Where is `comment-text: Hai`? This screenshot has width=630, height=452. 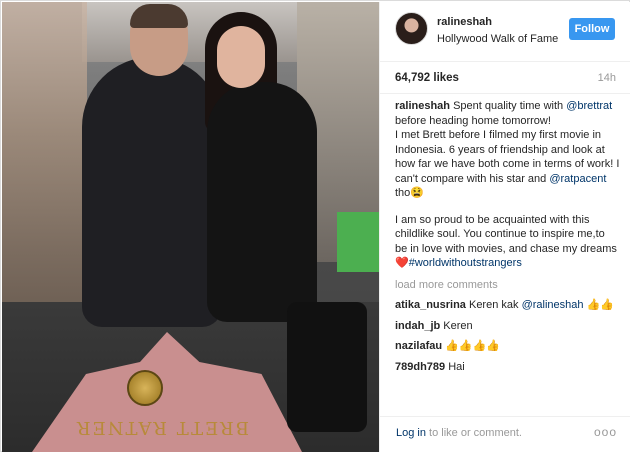 comment-text: Hai is located at coordinates (455, 366).